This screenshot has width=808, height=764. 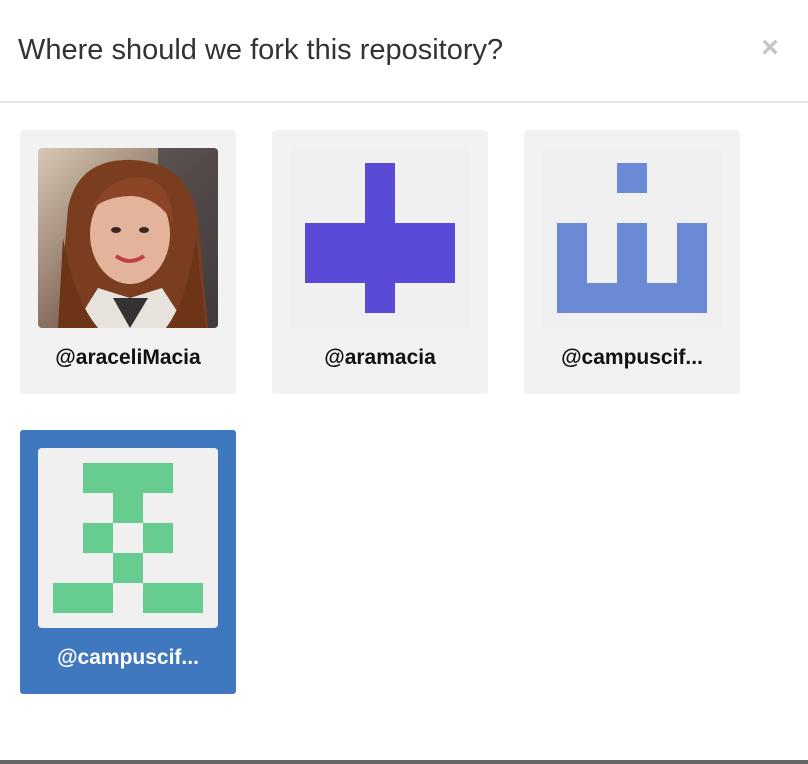 What do you see at coordinates (770, 48) in the screenshot?
I see `close-icon: ×` at bounding box center [770, 48].